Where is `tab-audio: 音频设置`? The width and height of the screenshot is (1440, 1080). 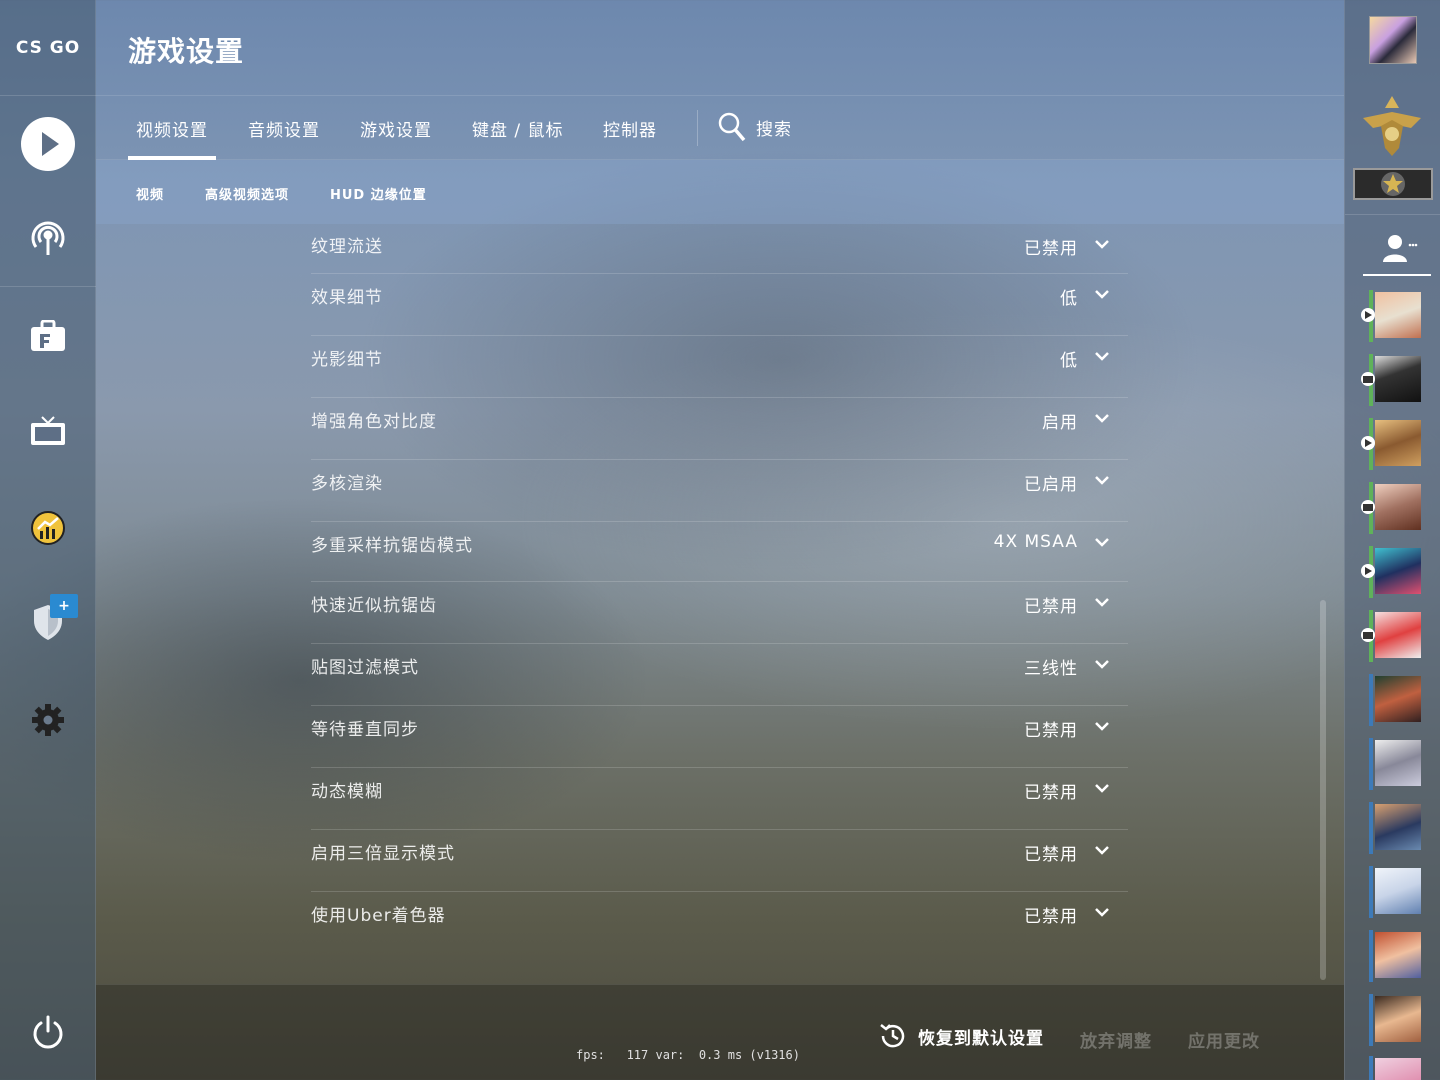 tab-audio: 音频设置 is located at coordinates (284, 138).